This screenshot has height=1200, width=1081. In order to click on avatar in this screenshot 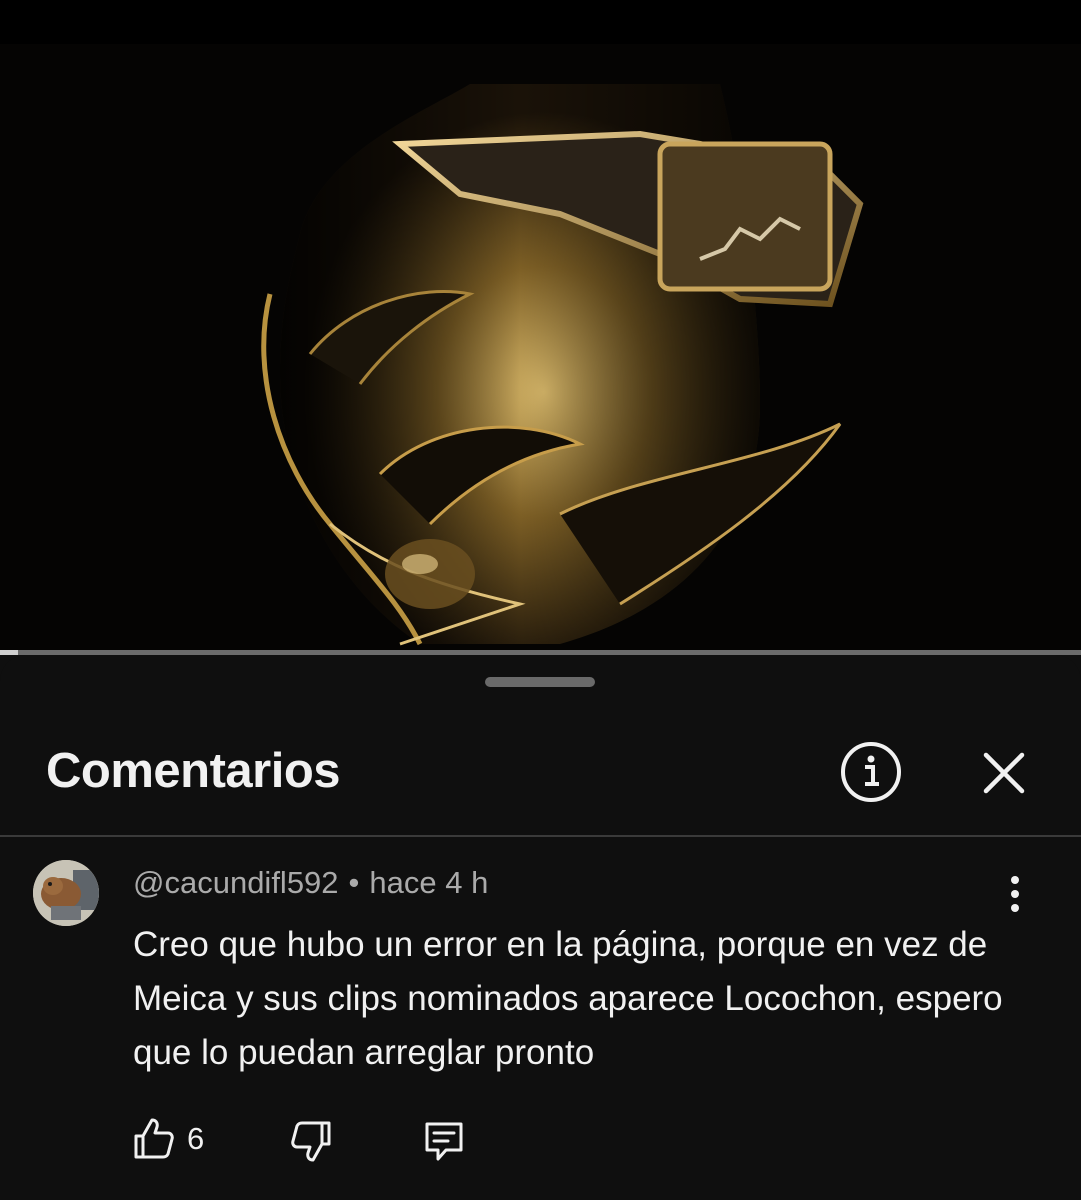, I will do `click(66, 893)`.